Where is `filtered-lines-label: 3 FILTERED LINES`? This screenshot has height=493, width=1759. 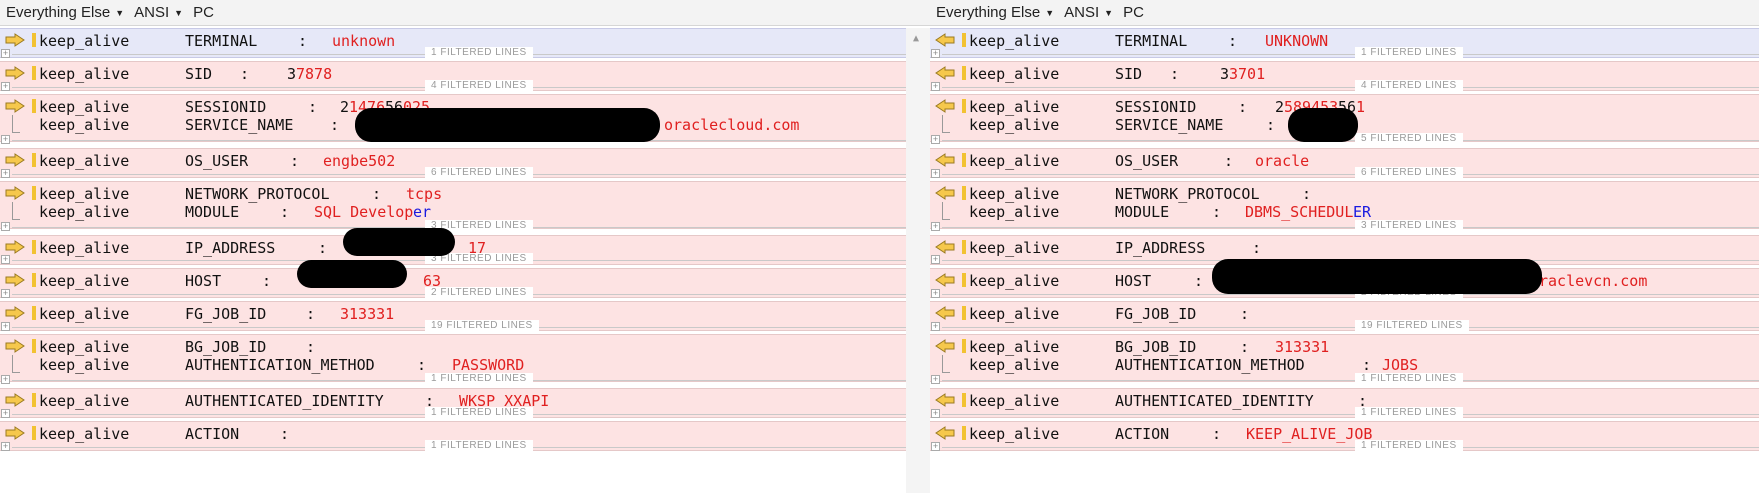
filtered-lines-label: 3 FILTERED LINES is located at coordinates (1409, 225).